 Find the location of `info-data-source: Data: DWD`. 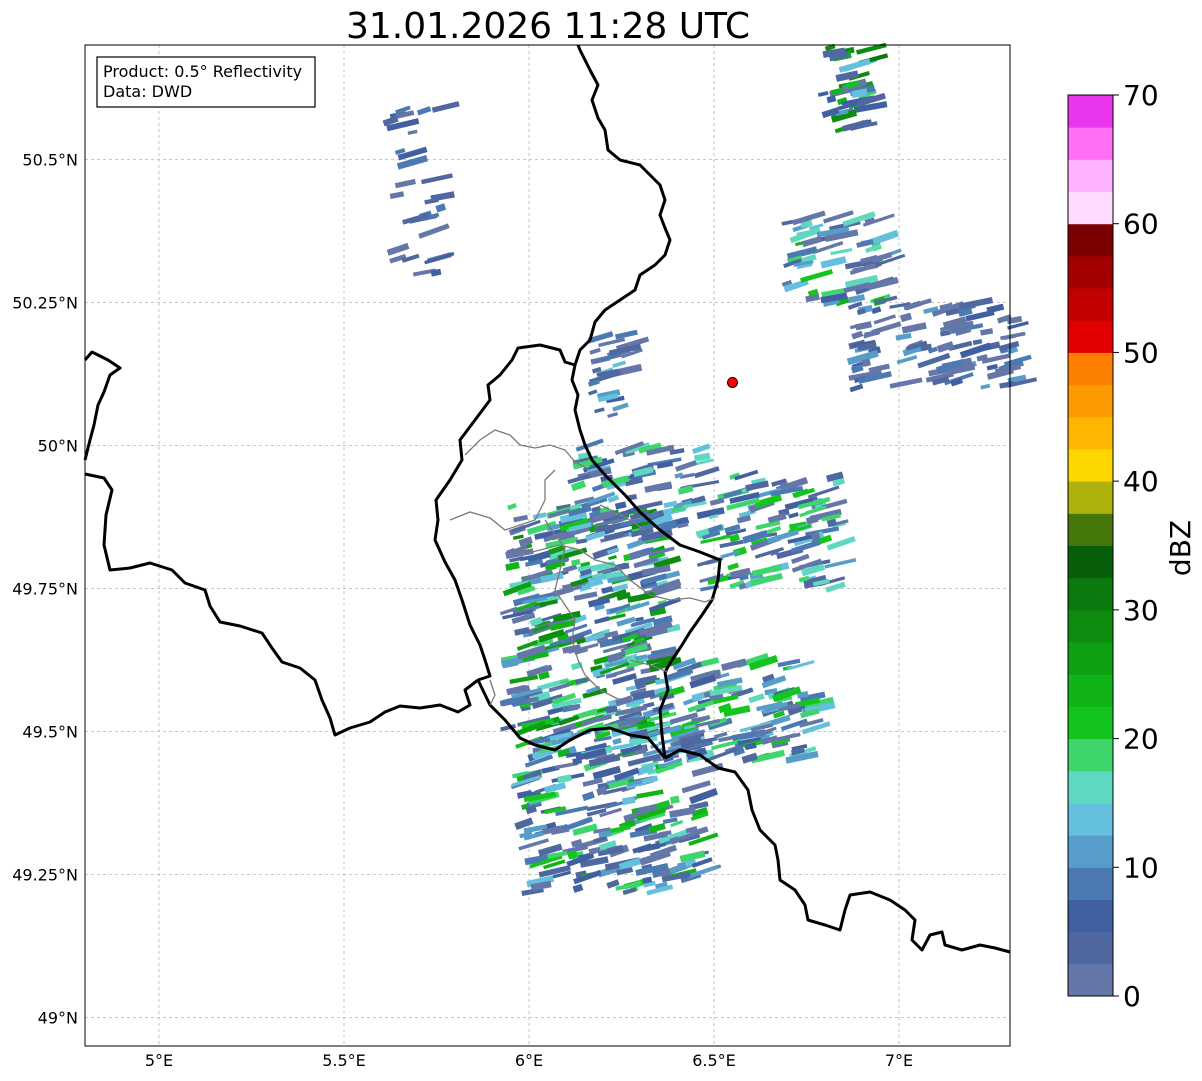

info-data-source: Data: DWD is located at coordinates (147, 91).